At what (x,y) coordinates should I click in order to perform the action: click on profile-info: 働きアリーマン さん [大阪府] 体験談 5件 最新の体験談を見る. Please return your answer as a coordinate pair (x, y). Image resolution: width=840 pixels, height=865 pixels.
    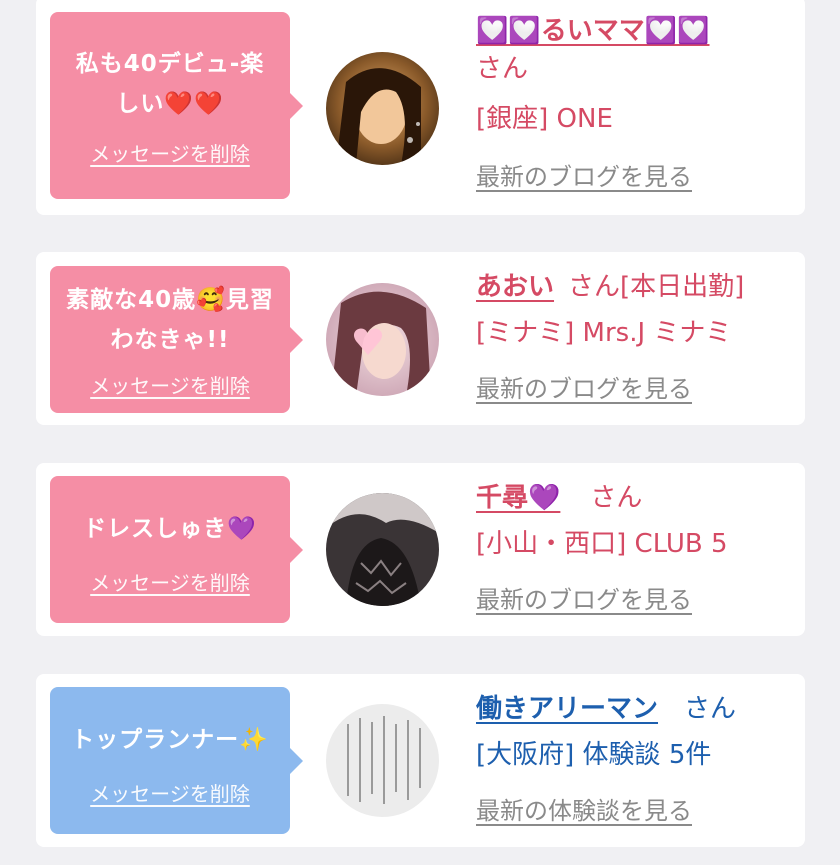
    Looking at the image, I should click on (636, 760).